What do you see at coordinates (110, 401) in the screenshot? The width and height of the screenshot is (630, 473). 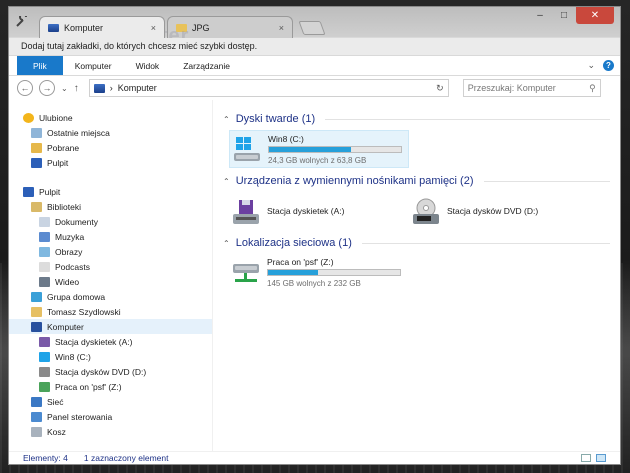 I see `nav-item-sieć: Sieć` at bounding box center [110, 401].